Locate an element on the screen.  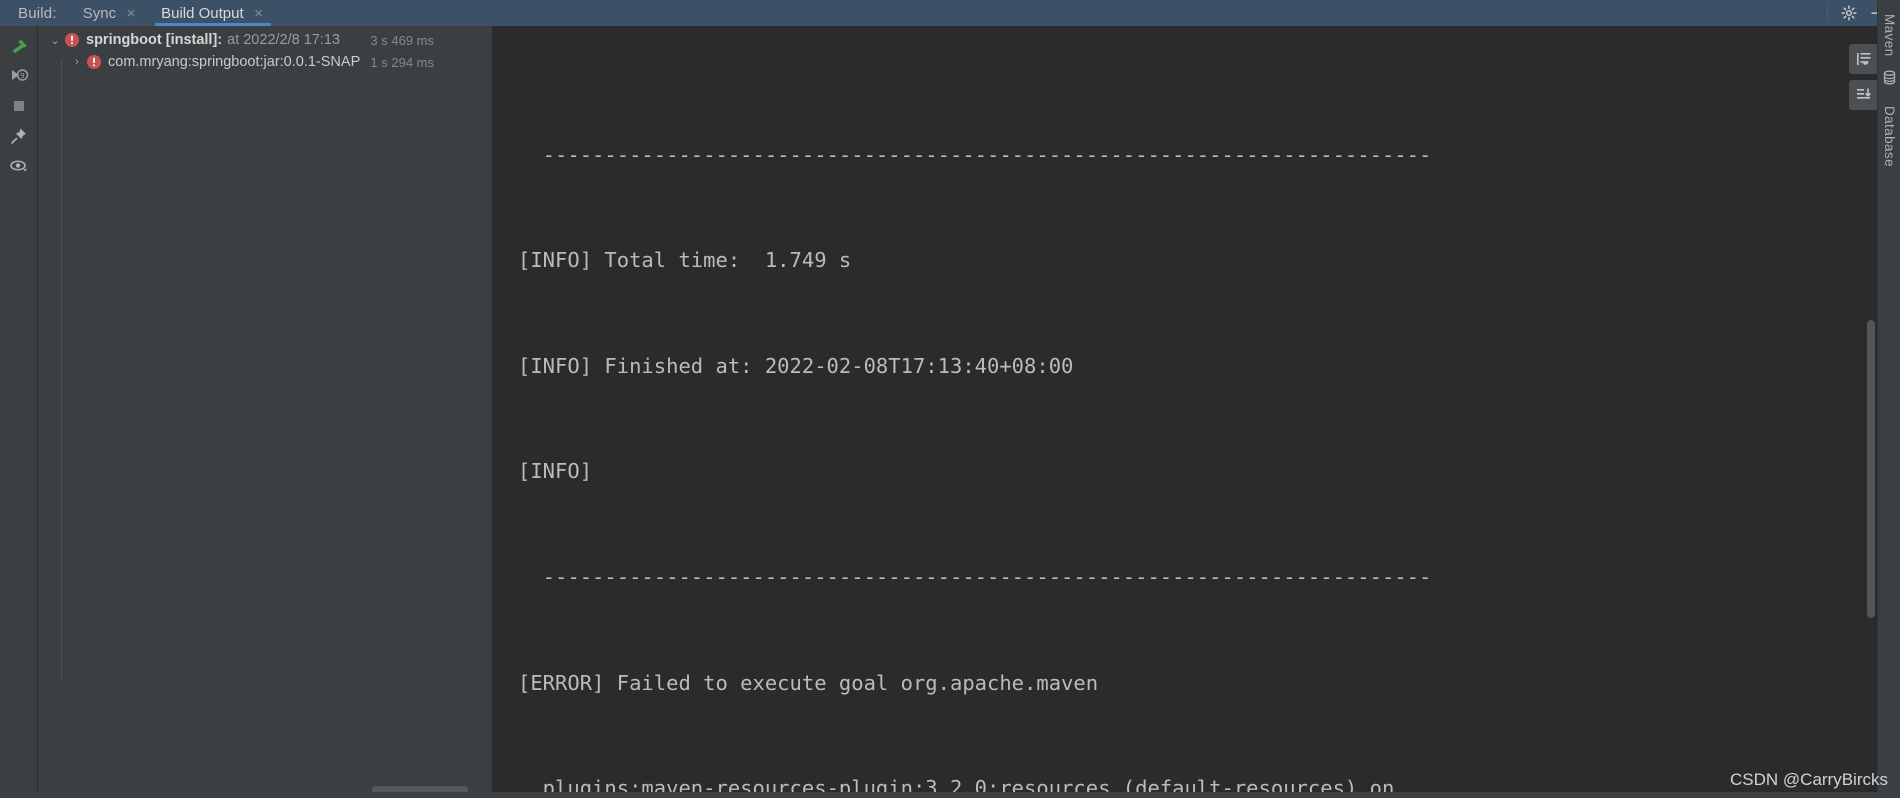
soft-wrap-button is located at coordinates (1864, 59).